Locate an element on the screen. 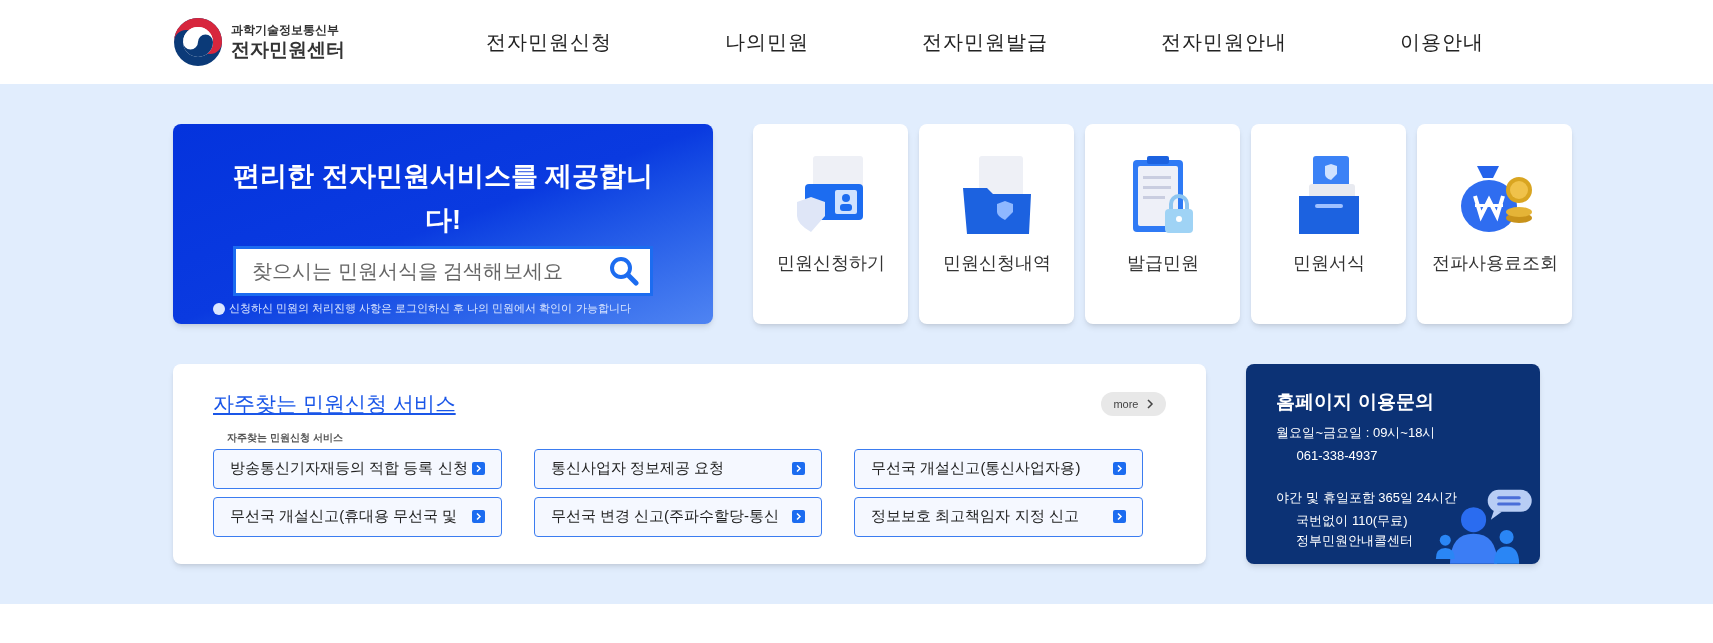  nav-link: 전자민원발급 is located at coordinates (984, 42).